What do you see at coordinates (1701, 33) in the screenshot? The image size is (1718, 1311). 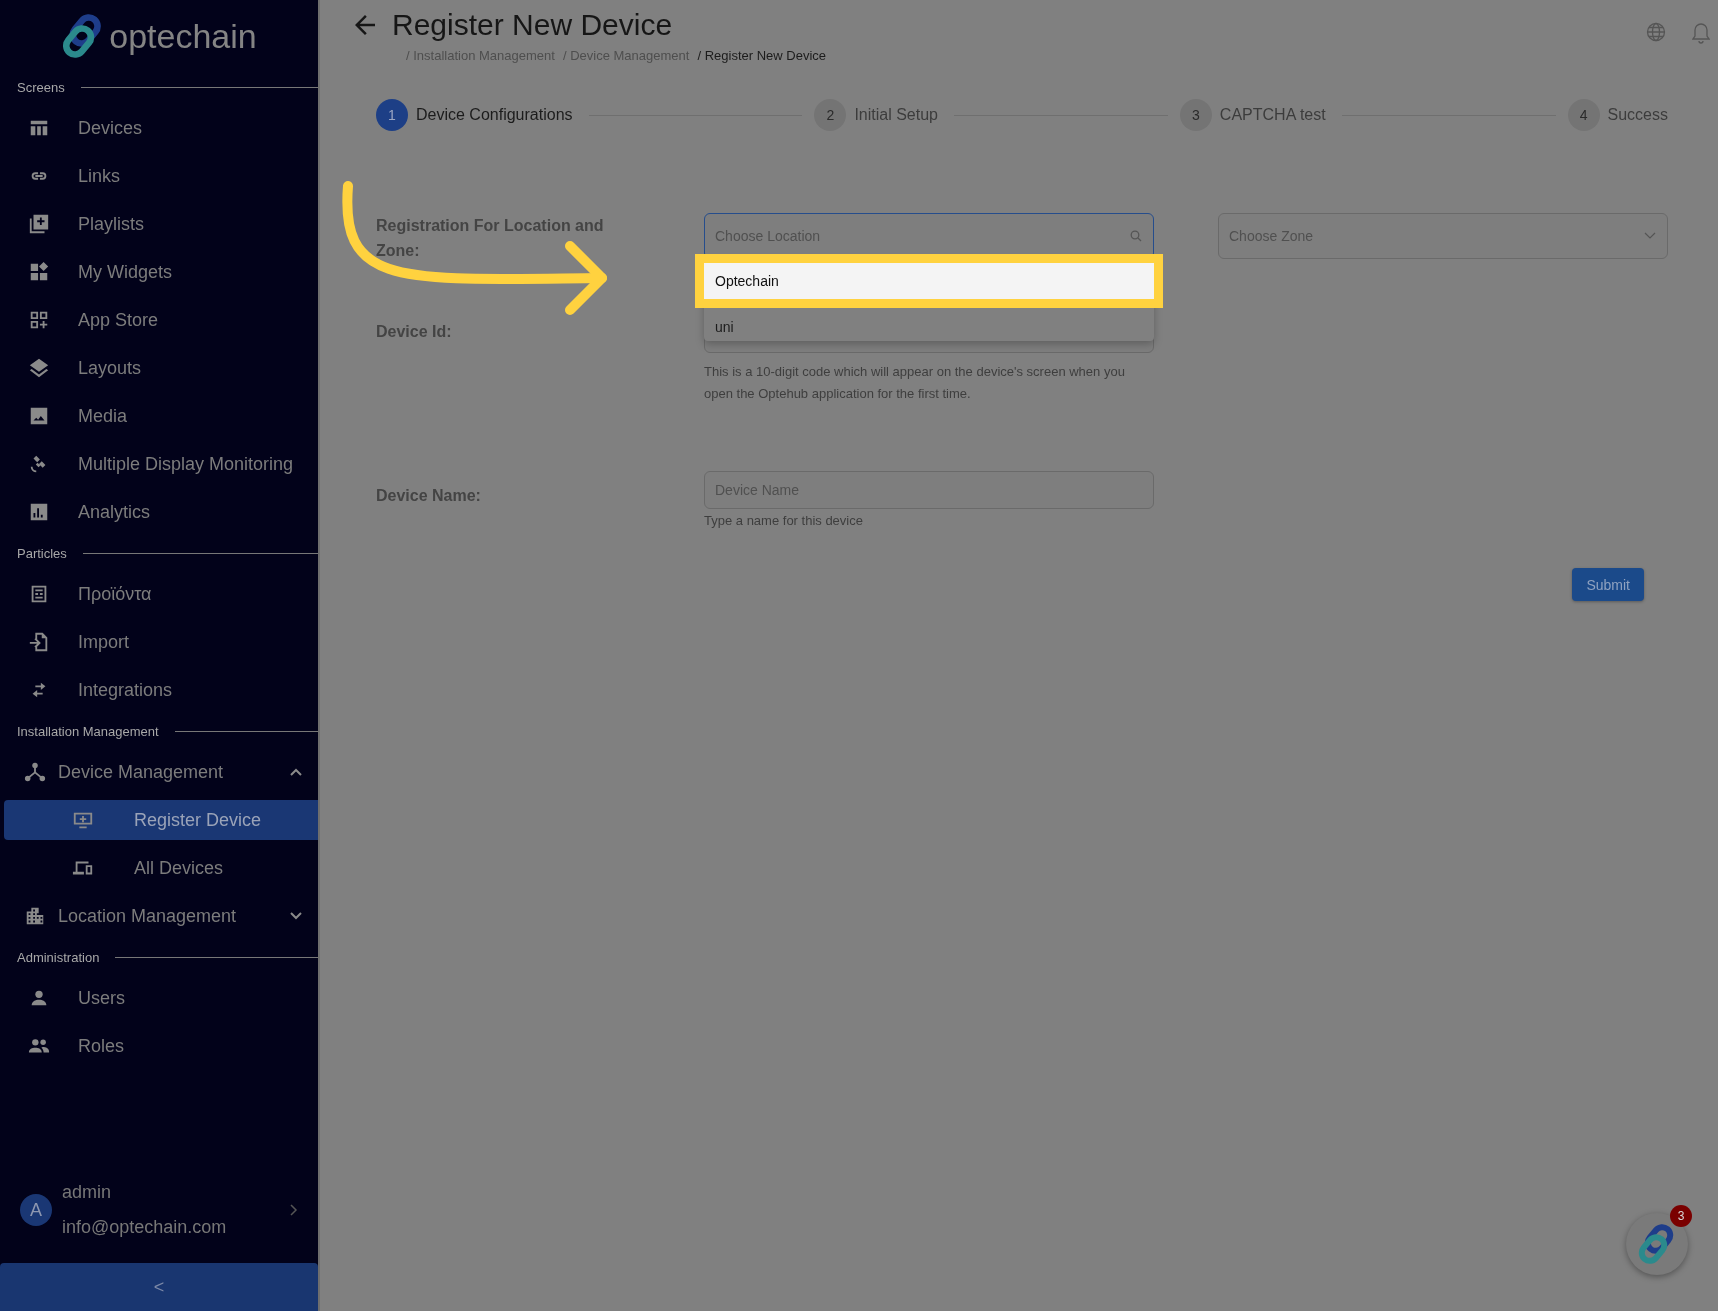 I see `bell-icon` at bounding box center [1701, 33].